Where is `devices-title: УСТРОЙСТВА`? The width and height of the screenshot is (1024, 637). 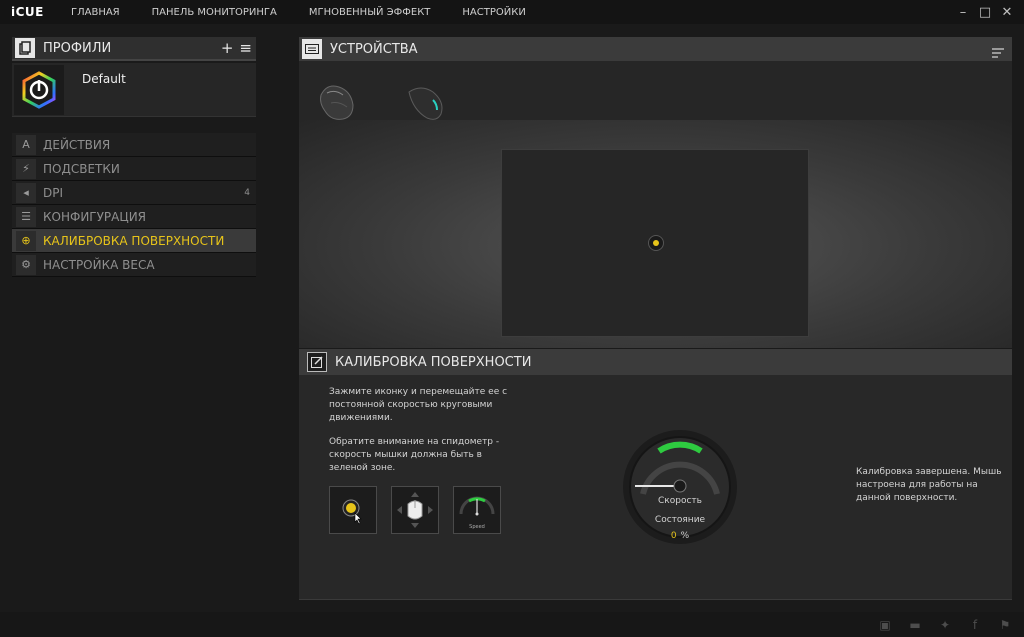
devices-title: УСТРОЙСТВА is located at coordinates (374, 49).